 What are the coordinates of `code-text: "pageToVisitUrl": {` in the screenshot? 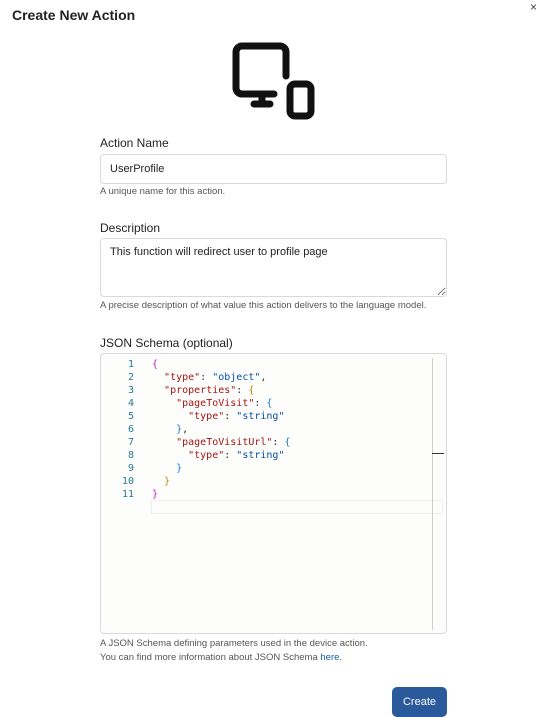 It's located at (233, 442).